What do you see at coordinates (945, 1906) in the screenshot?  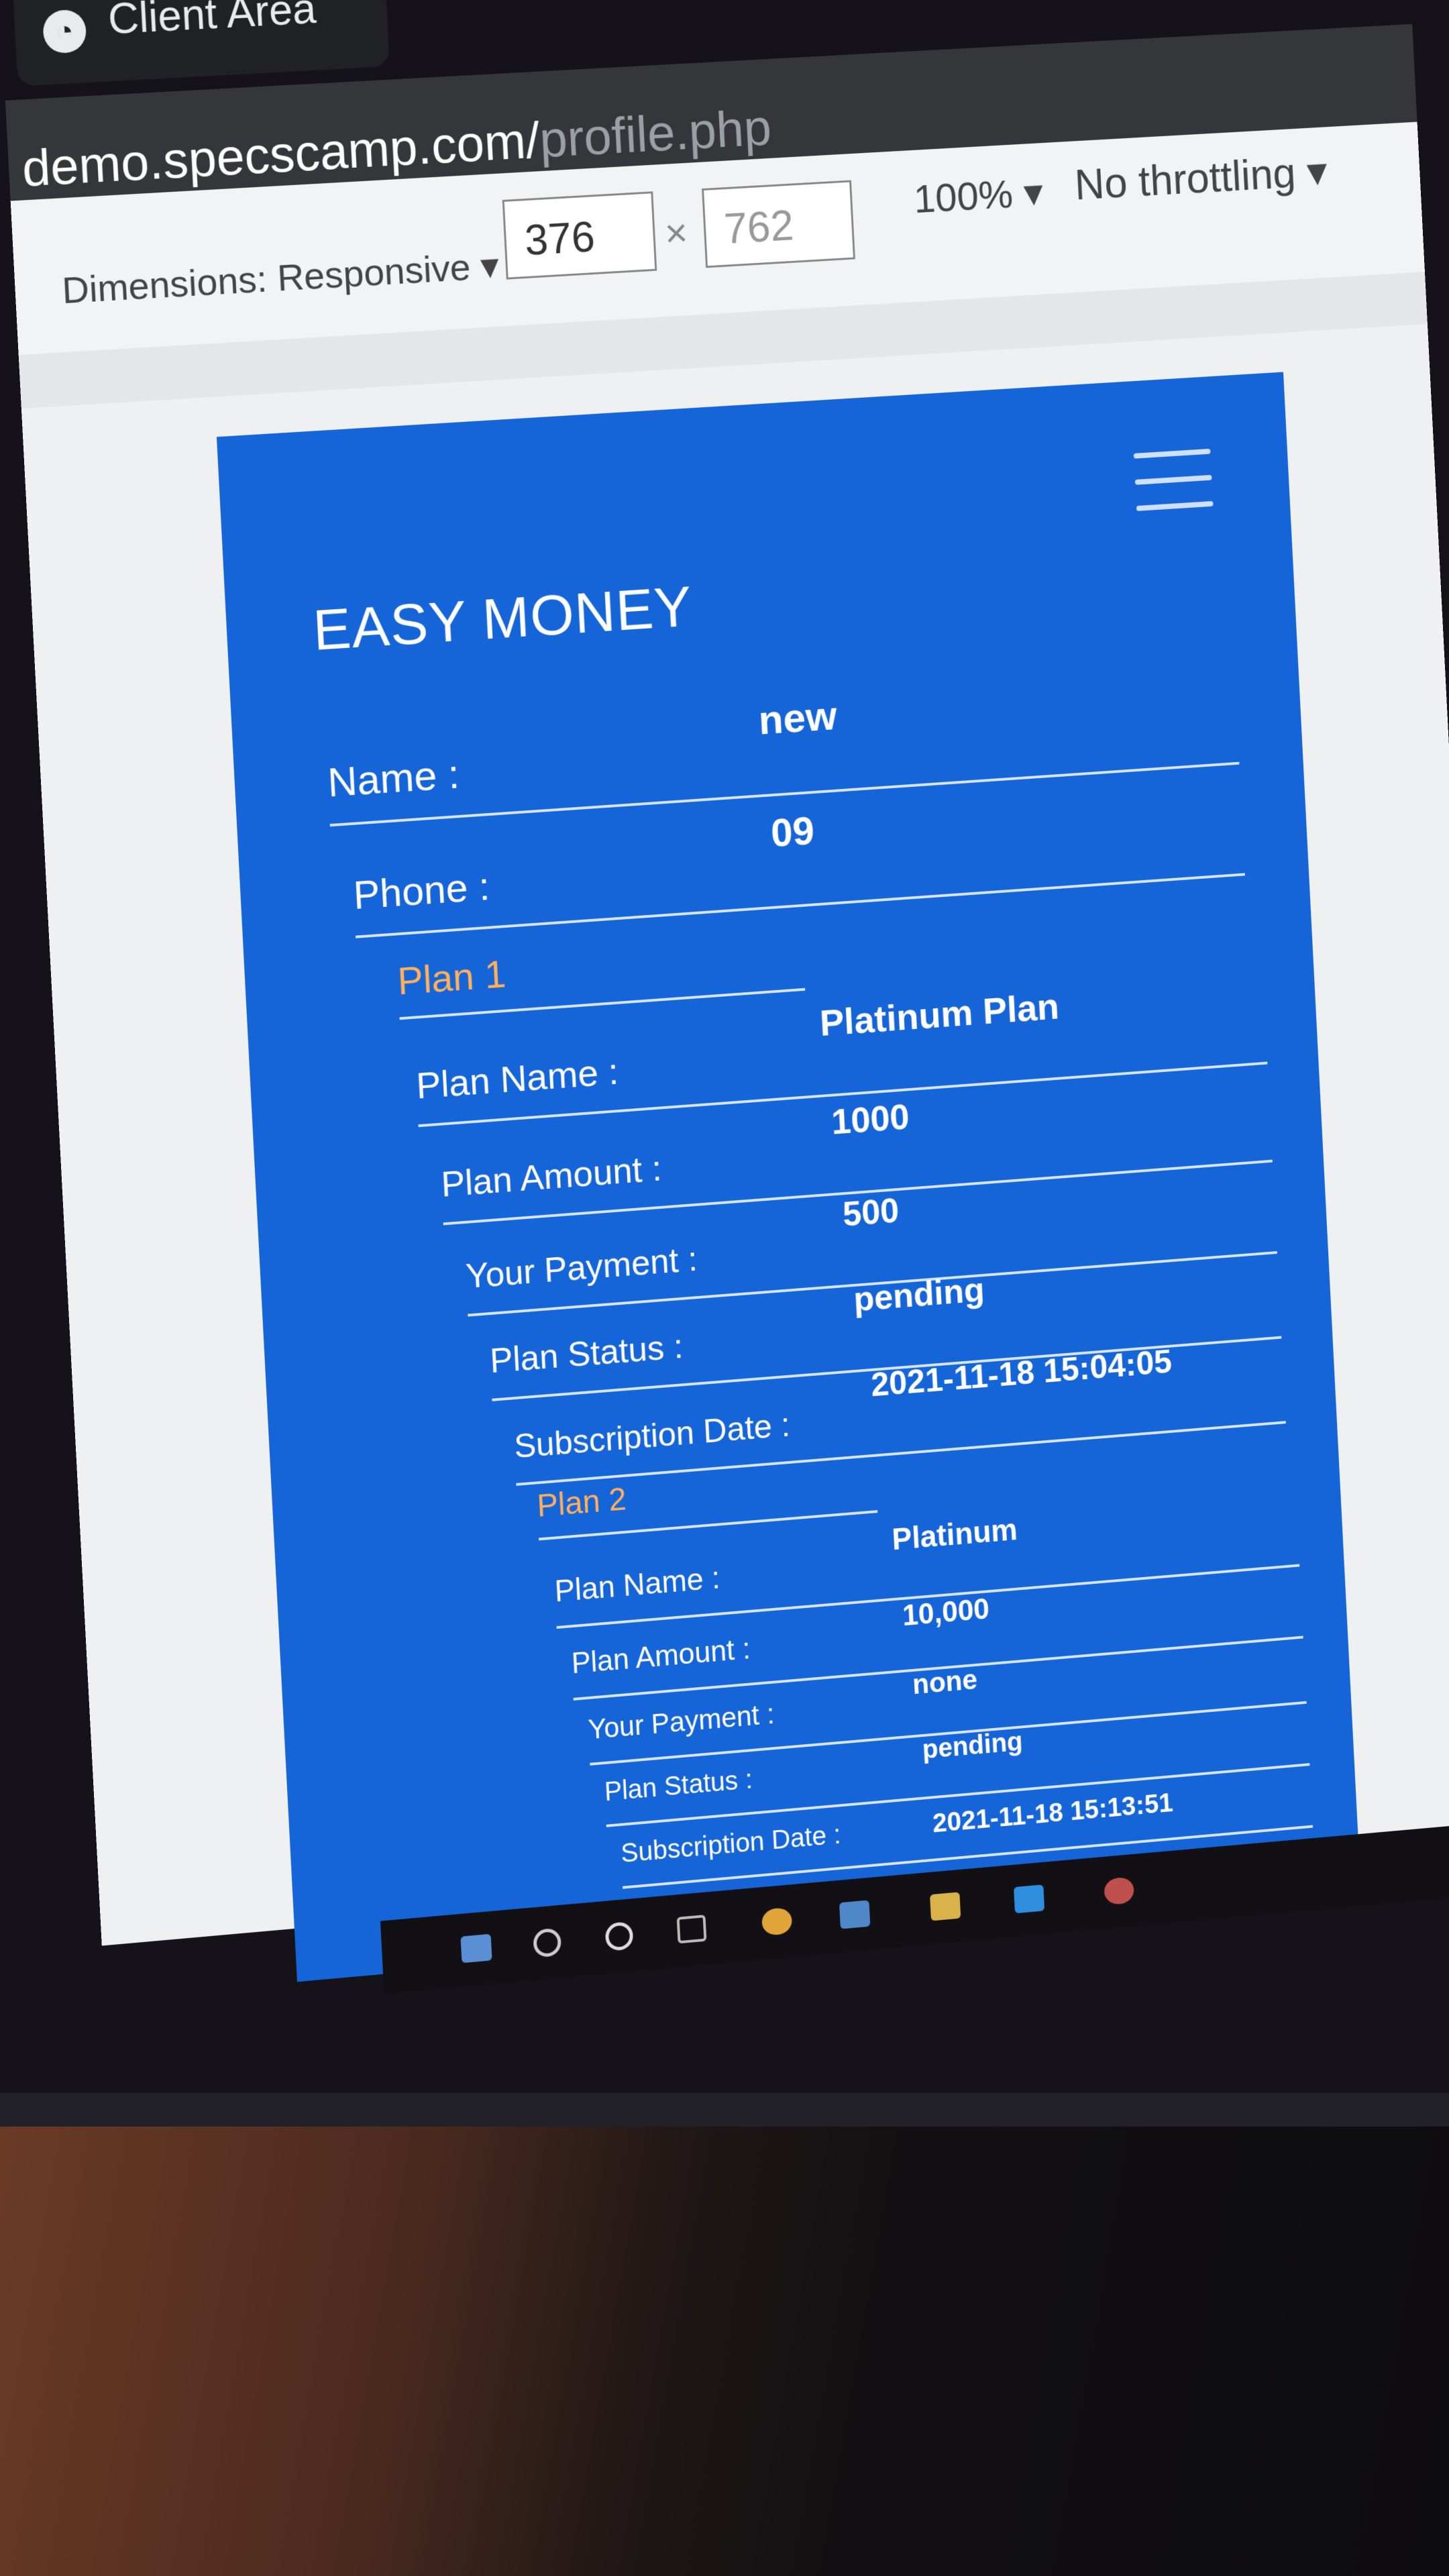 I see `file-explorer-icon` at bounding box center [945, 1906].